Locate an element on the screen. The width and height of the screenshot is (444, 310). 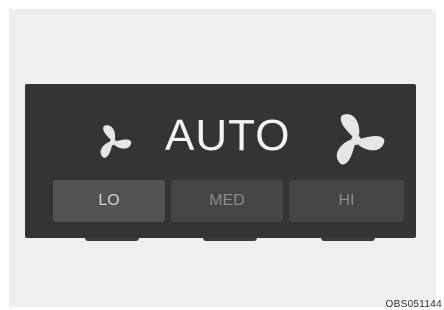
button-tab-med is located at coordinates (230, 239).